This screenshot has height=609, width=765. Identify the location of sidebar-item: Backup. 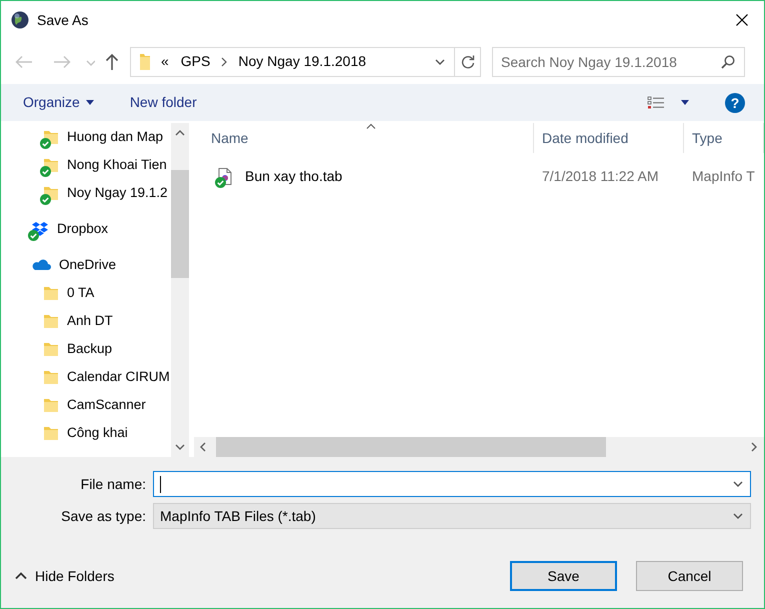
(86, 349).